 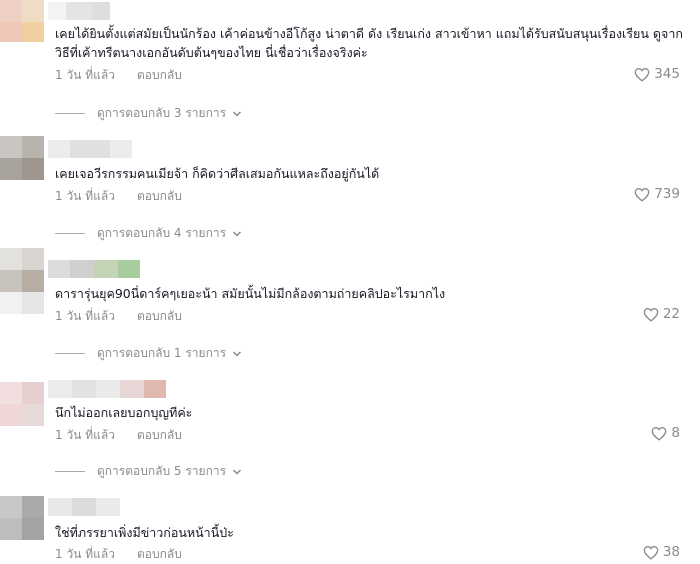 What do you see at coordinates (675, 433) in the screenshot?
I see `like-count: 8` at bounding box center [675, 433].